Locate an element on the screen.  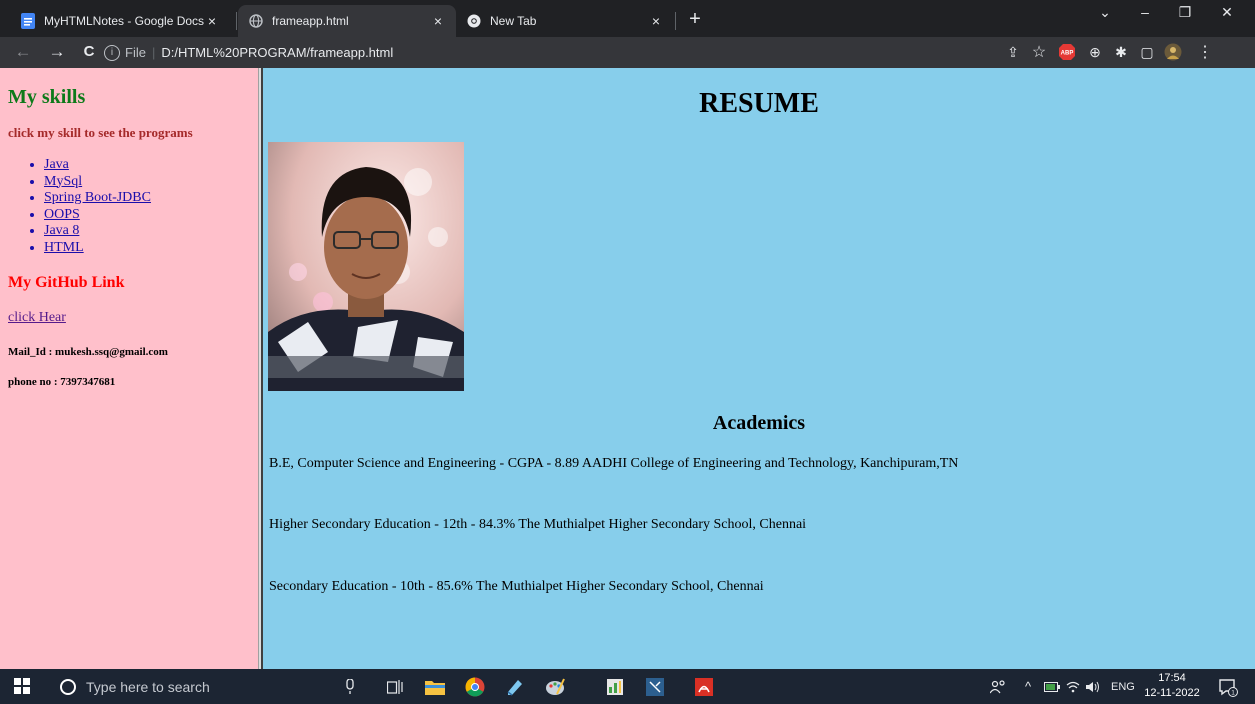
back-button: ← is located at coordinates (23, 52).